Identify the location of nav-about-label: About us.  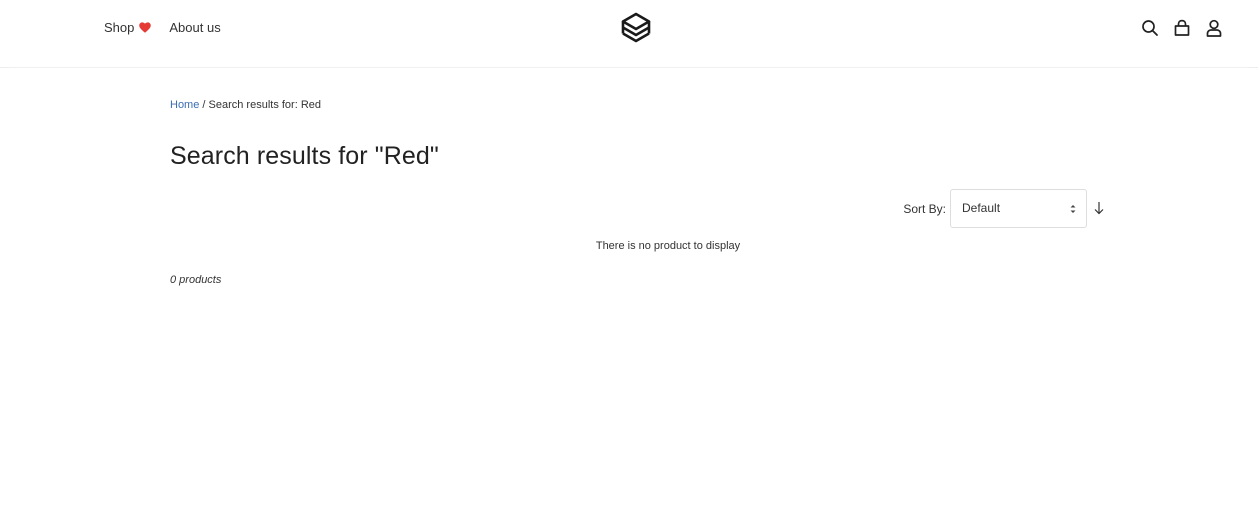
(195, 27).